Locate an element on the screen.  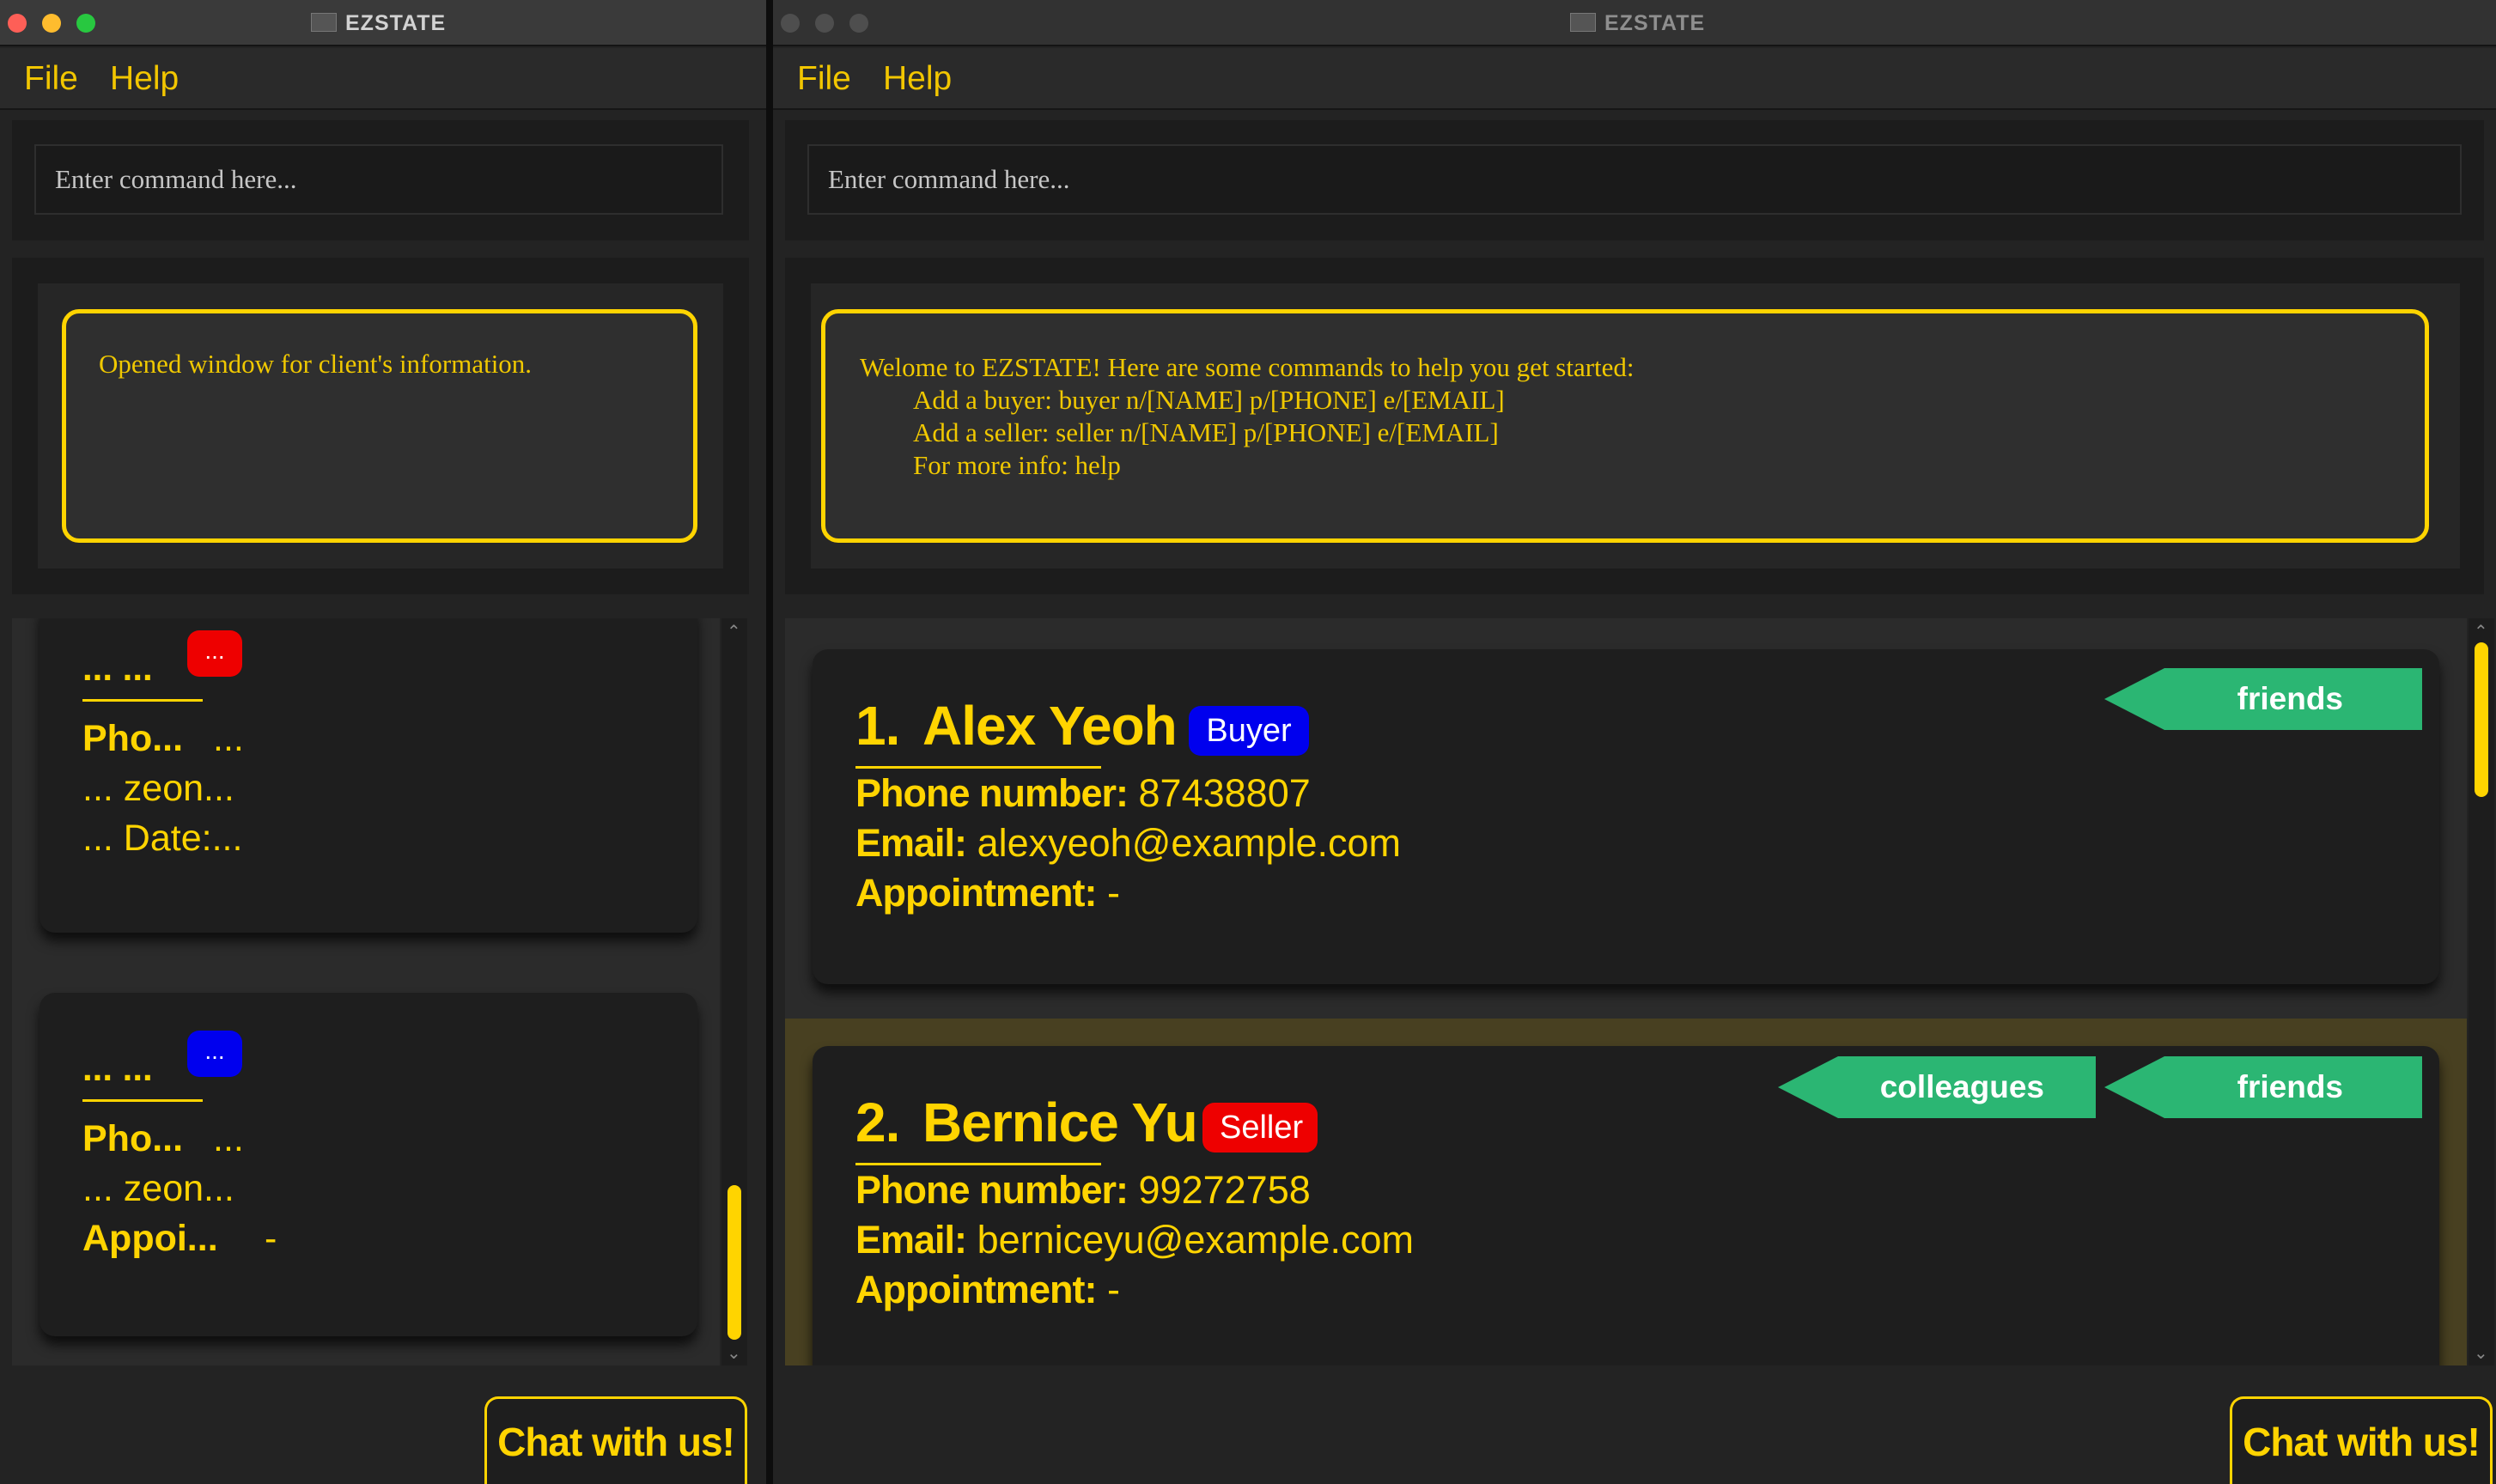
client-index: 1. is located at coordinates (877, 726).